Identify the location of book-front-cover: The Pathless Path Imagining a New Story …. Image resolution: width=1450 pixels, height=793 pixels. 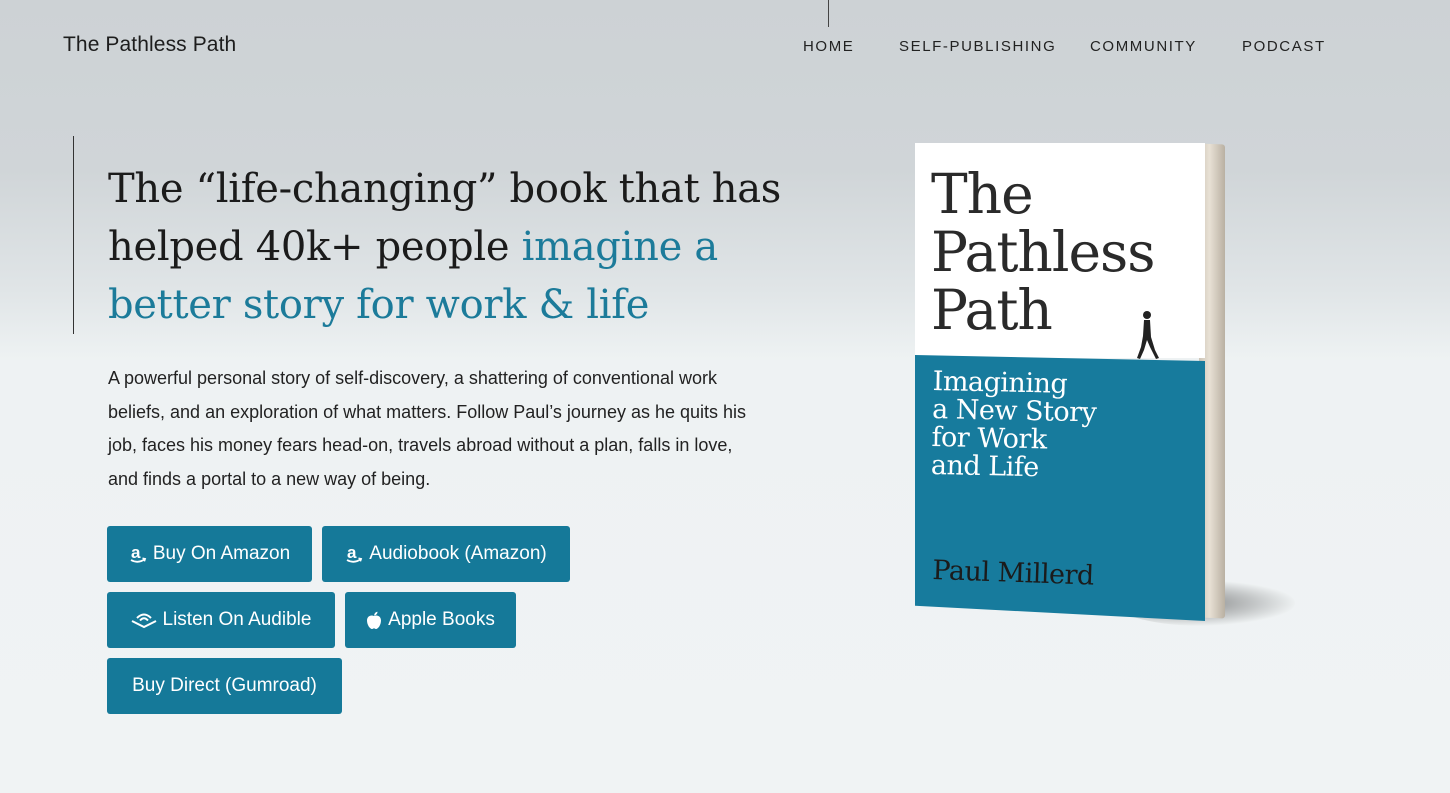
(1060, 382).